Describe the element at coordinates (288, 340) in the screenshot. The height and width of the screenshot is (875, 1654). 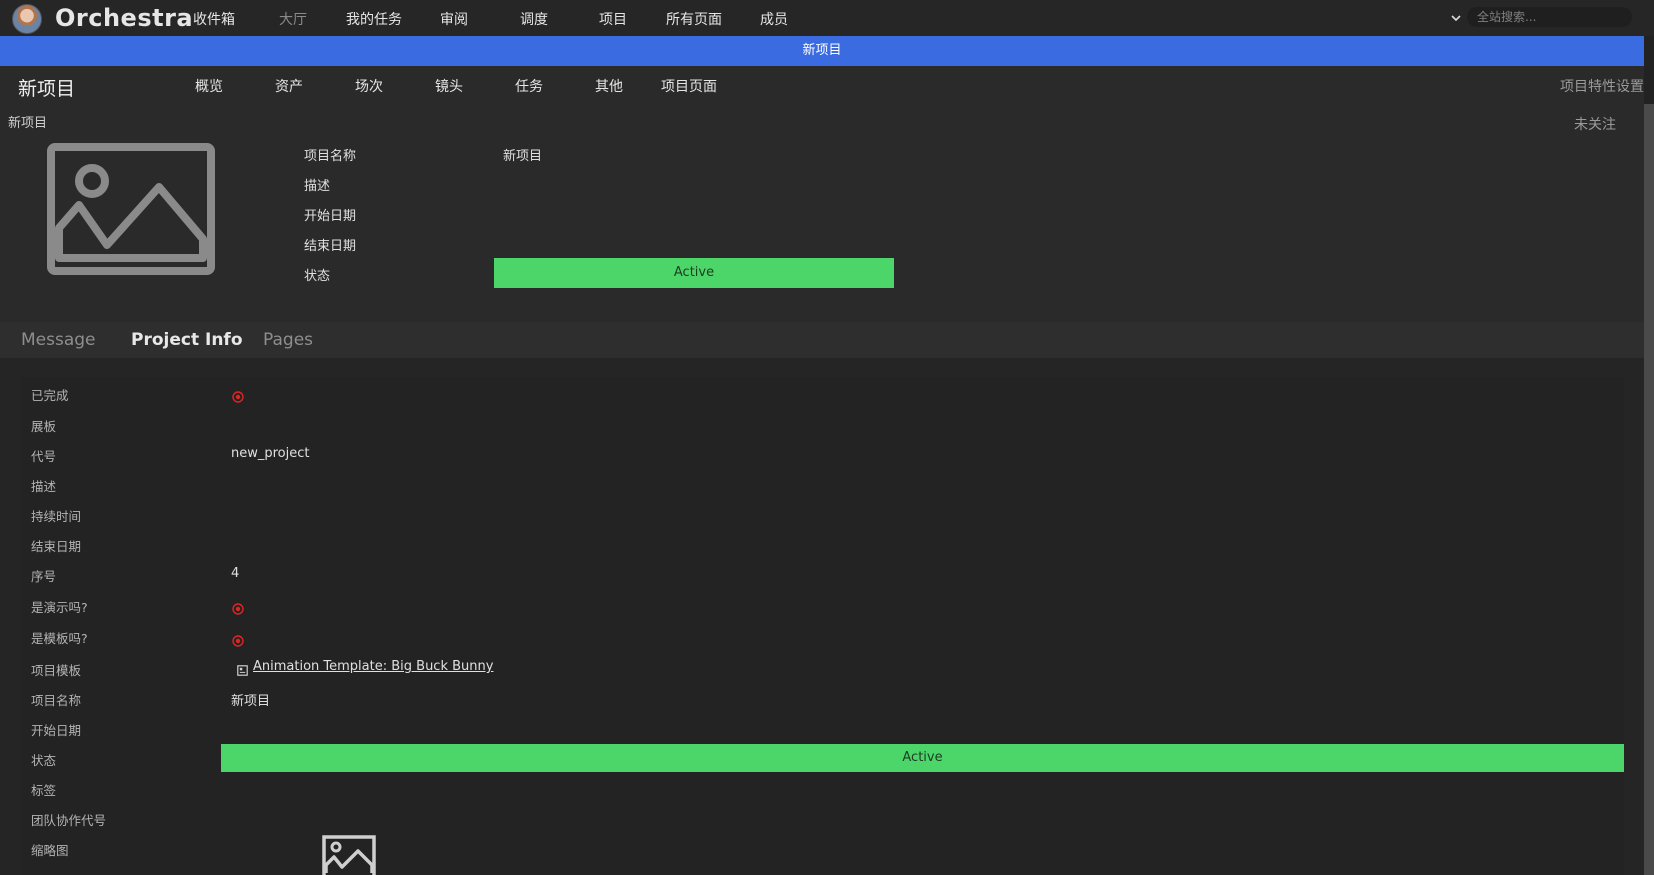
I see `tab-pages: Pages` at that location.